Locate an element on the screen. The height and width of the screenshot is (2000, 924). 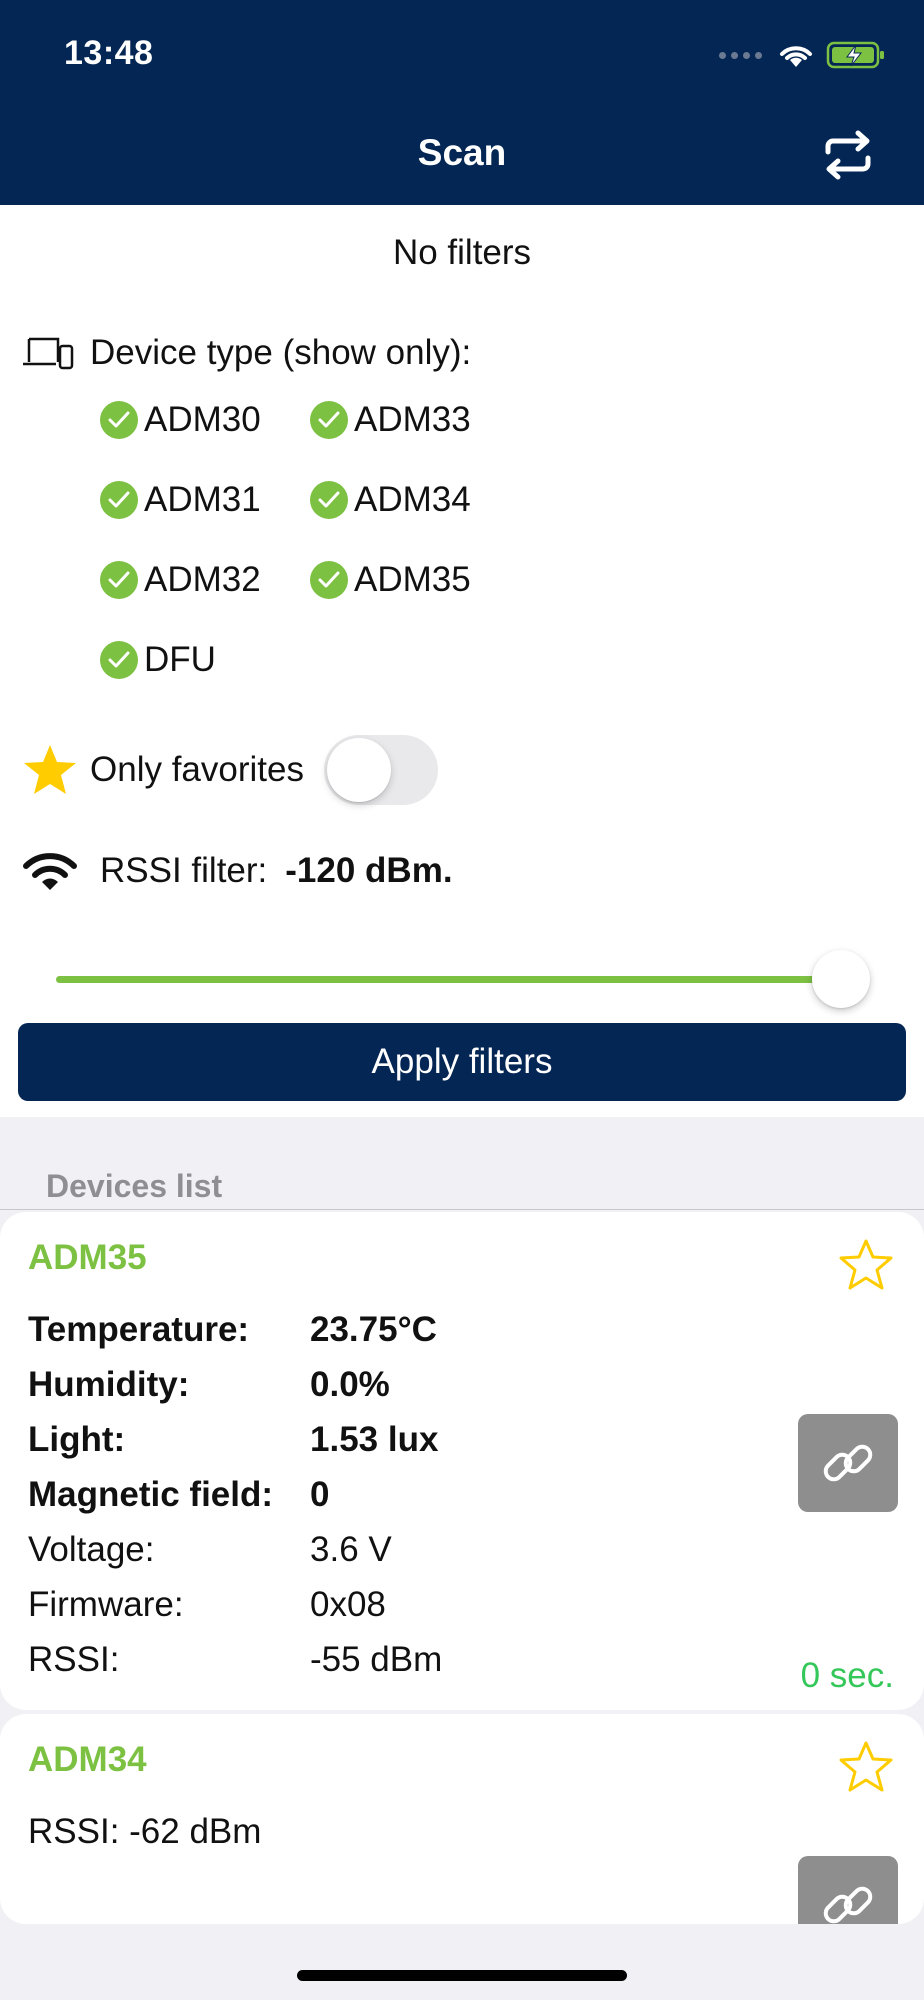
property-row: Humidity: 0.0% is located at coordinates (209, 1385).